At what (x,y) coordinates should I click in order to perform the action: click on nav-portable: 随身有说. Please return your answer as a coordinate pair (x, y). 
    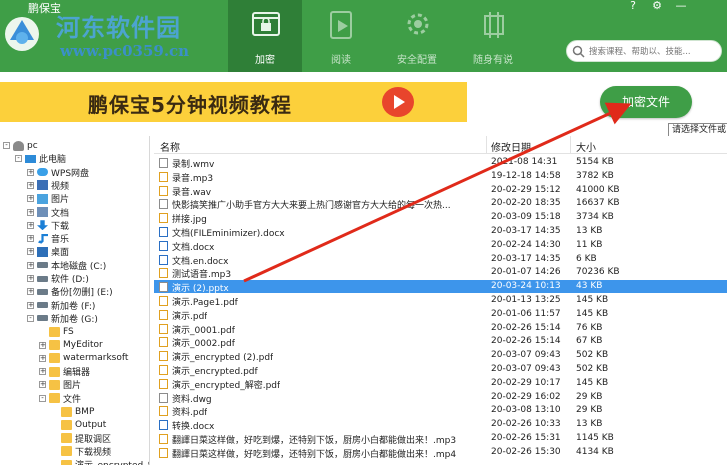
    Looking at the image, I should click on (493, 36).